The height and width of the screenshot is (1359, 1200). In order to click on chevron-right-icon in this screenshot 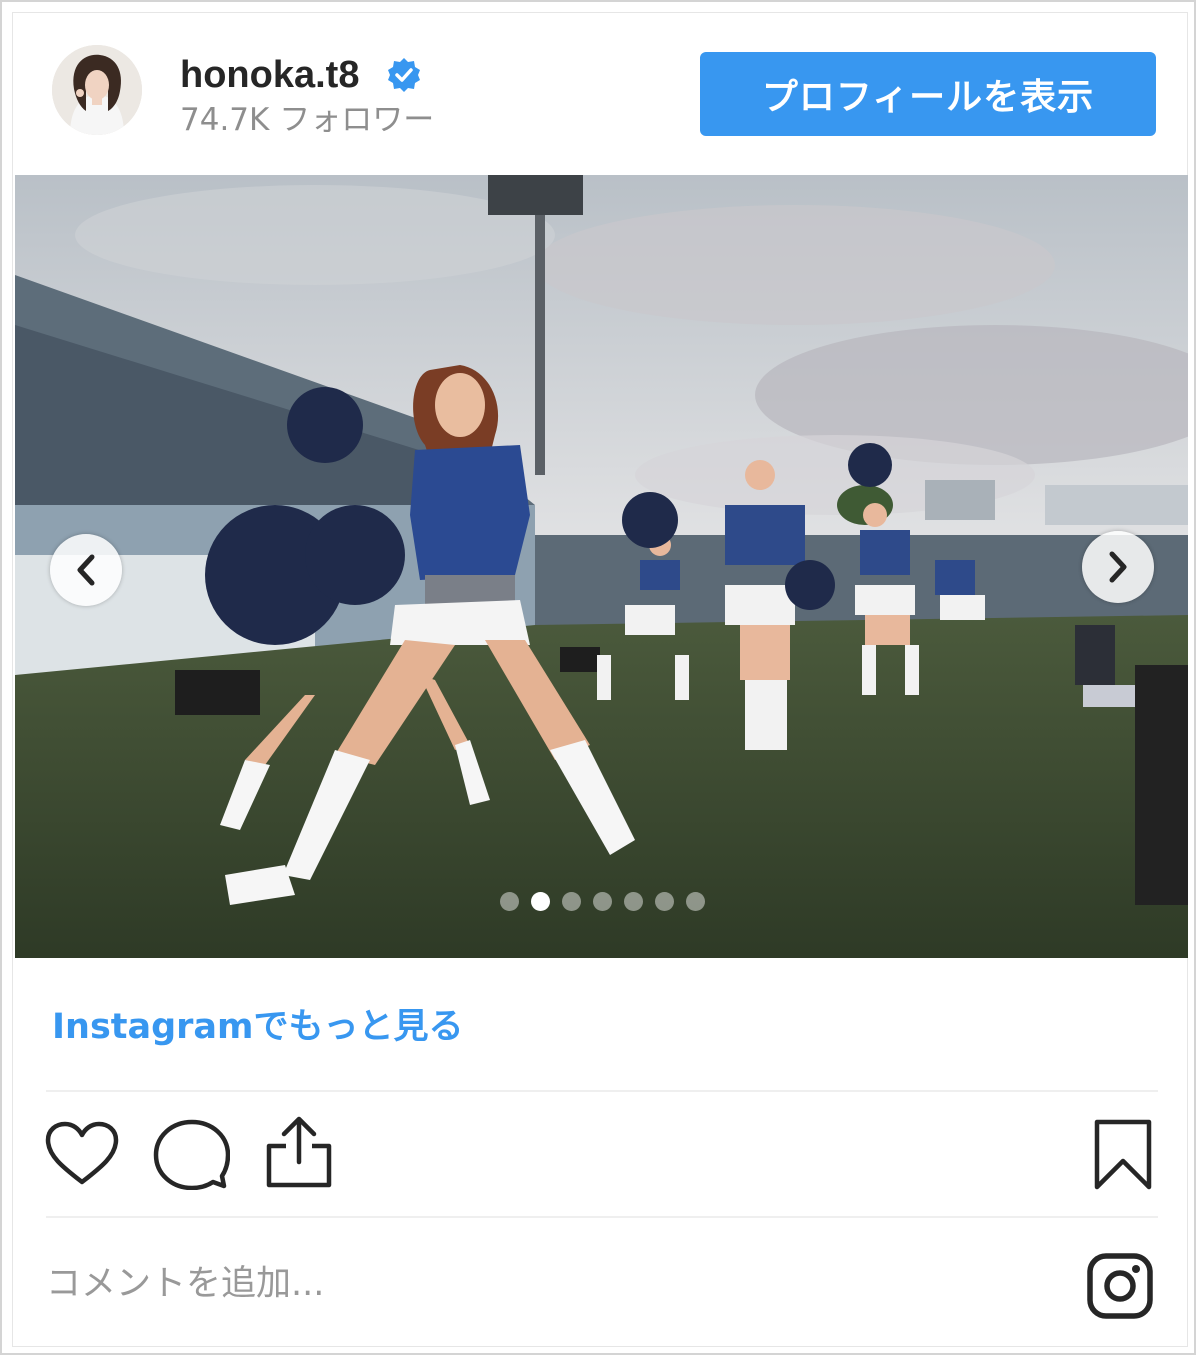, I will do `click(1118, 567)`.